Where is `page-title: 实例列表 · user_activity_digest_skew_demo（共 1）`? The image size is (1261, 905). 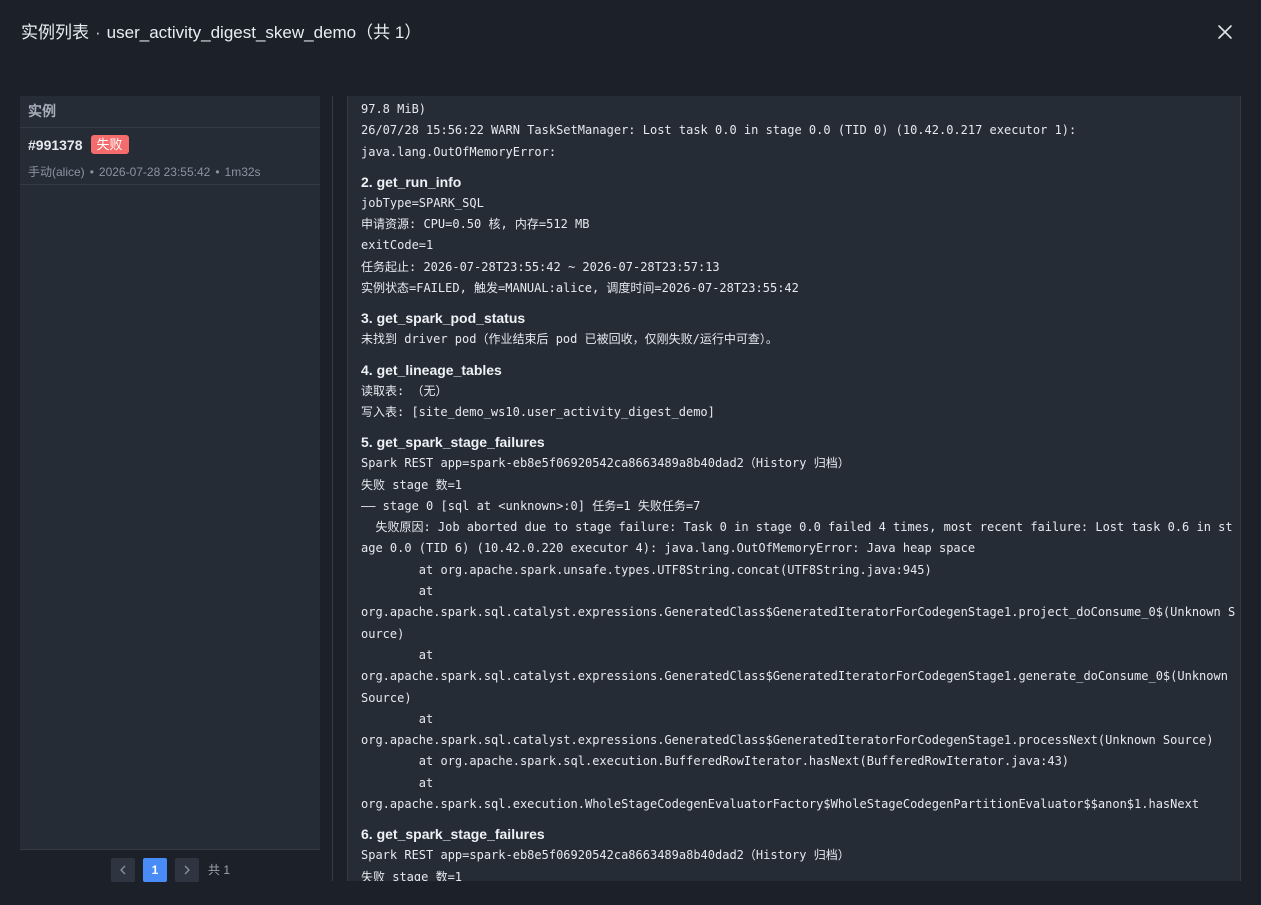
page-title: 实例列表 · user_activity_digest_skew_demo（共 1） is located at coordinates (221, 33).